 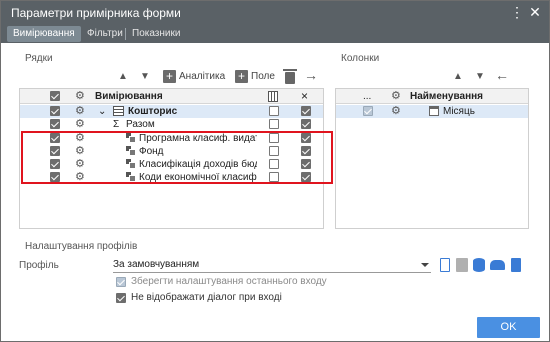 I want to click on close-icon: ✕, so click(x=535, y=12).